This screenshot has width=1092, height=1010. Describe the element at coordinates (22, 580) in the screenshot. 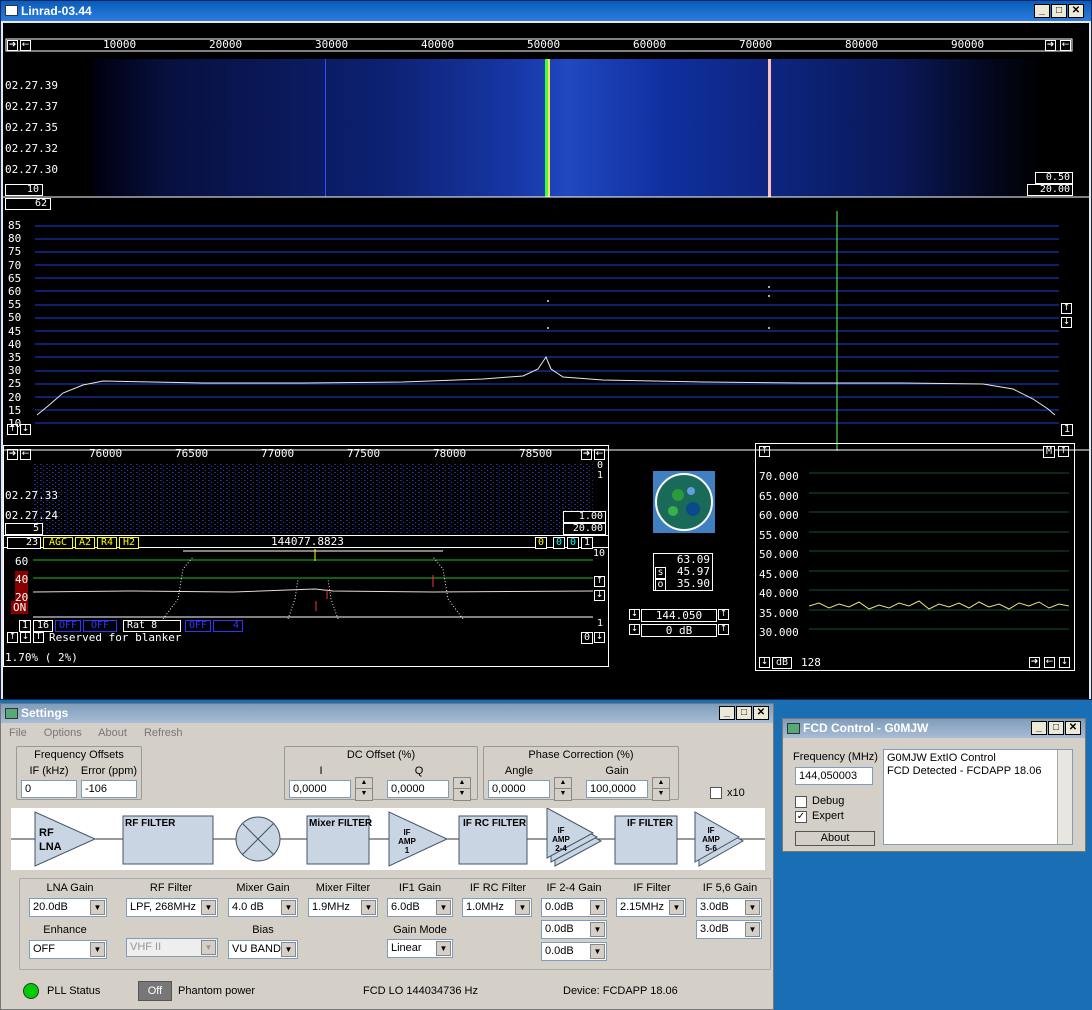

I see `bb-level-active: 40` at that location.